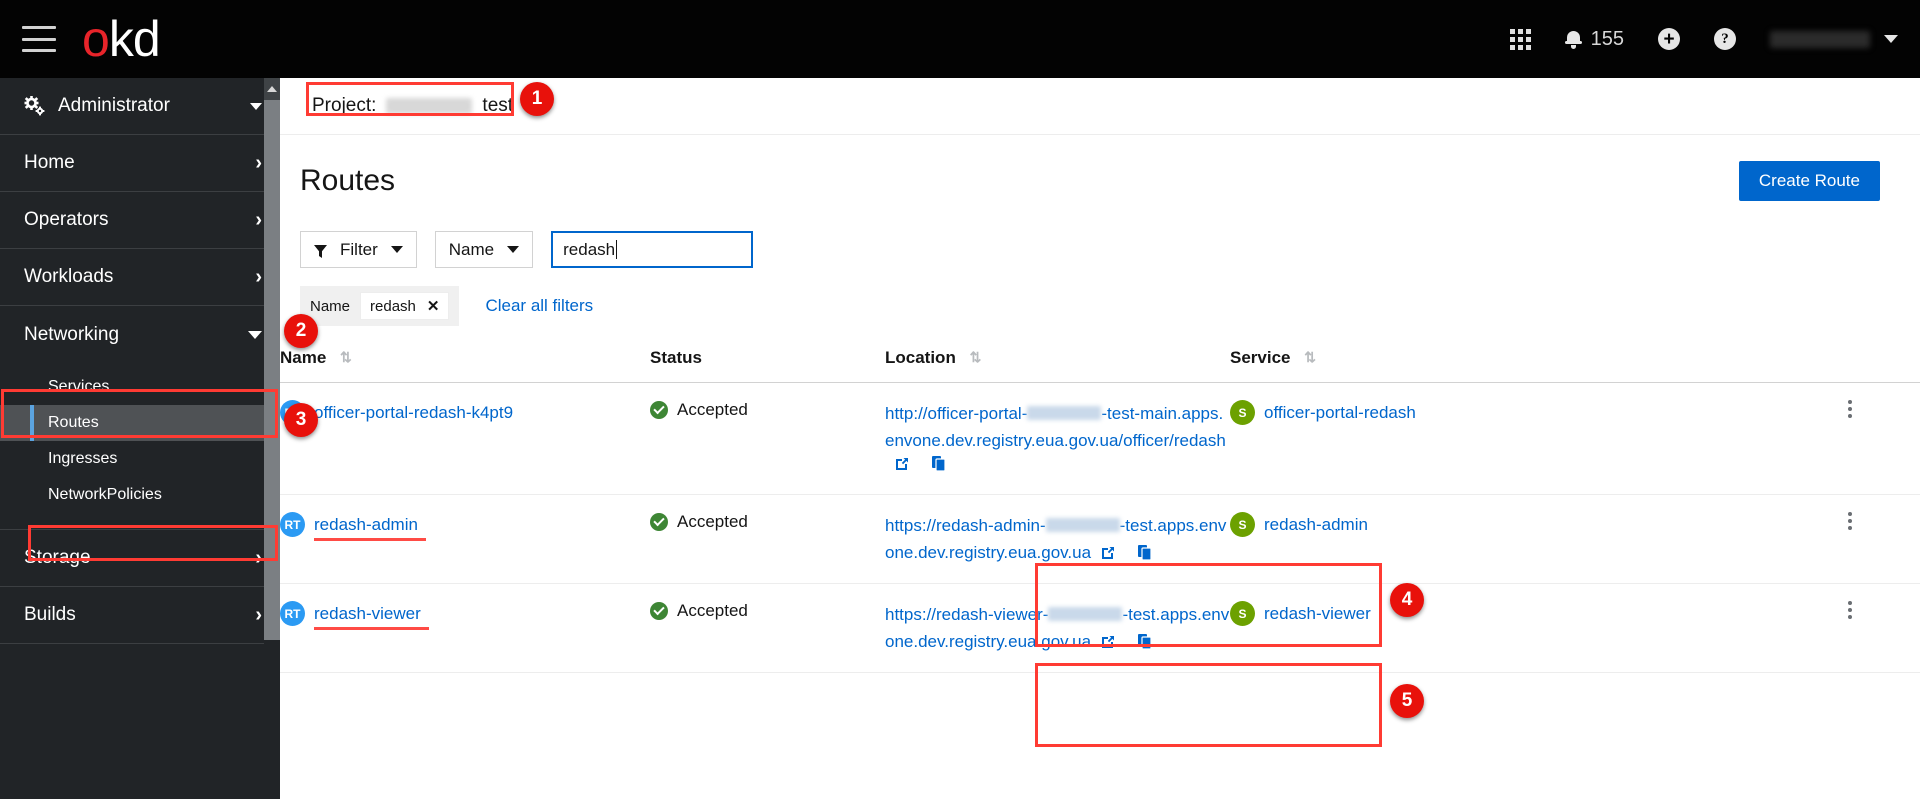 The height and width of the screenshot is (799, 1920). I want to click on status-text: Accepted, so click(712, 409).